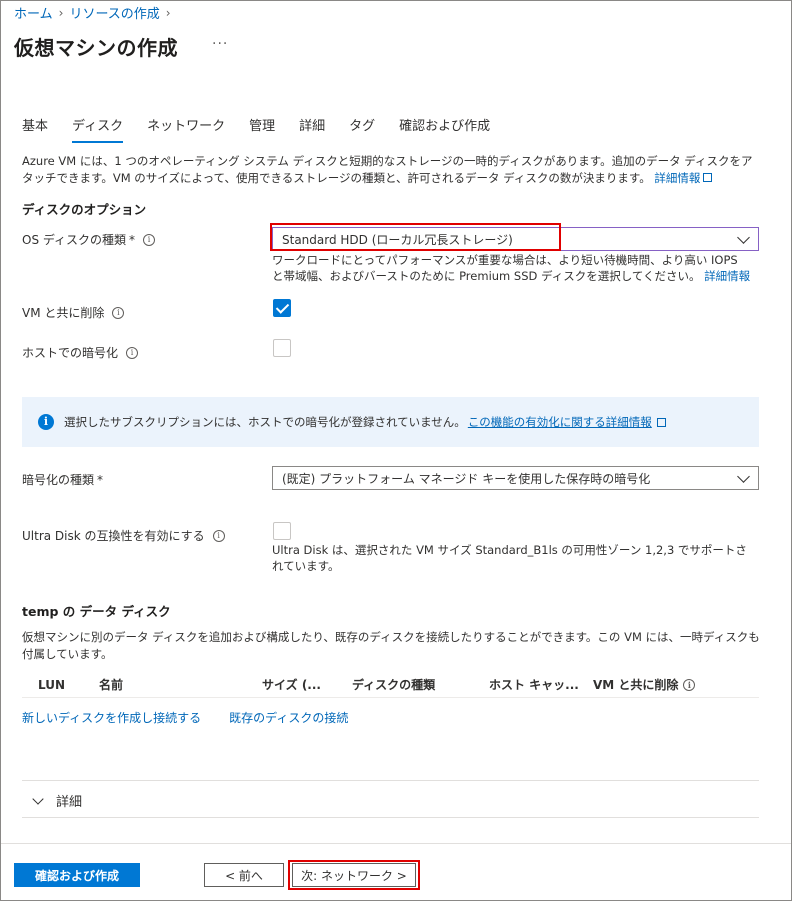 The image size is (792, 901). Describe the element at coordinates (186, 129) in the screenshot. I see `tab-networking: ネットワーク` at that location.